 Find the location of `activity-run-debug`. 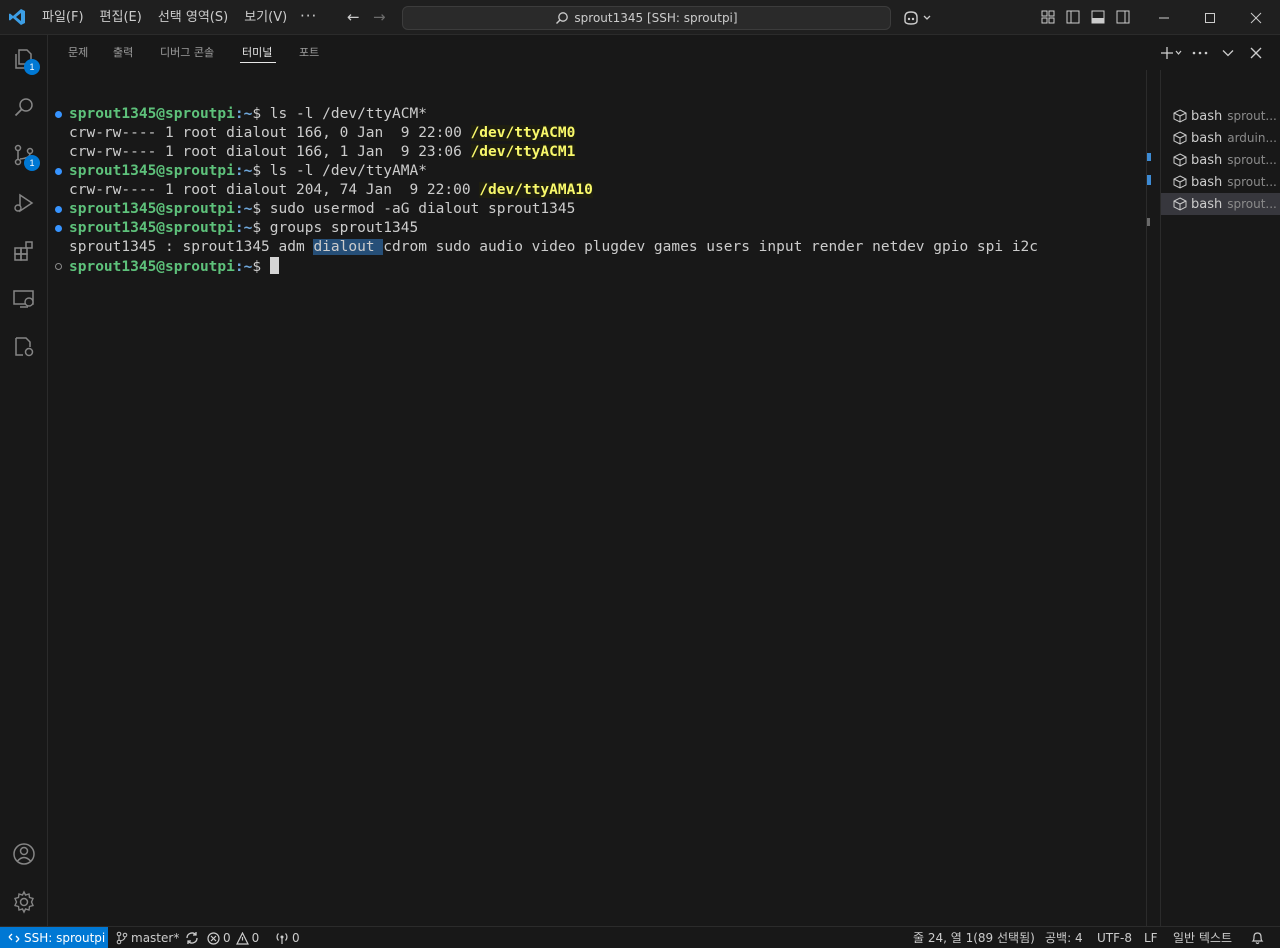

activity-run-debug is located at coordinates (24, 203).